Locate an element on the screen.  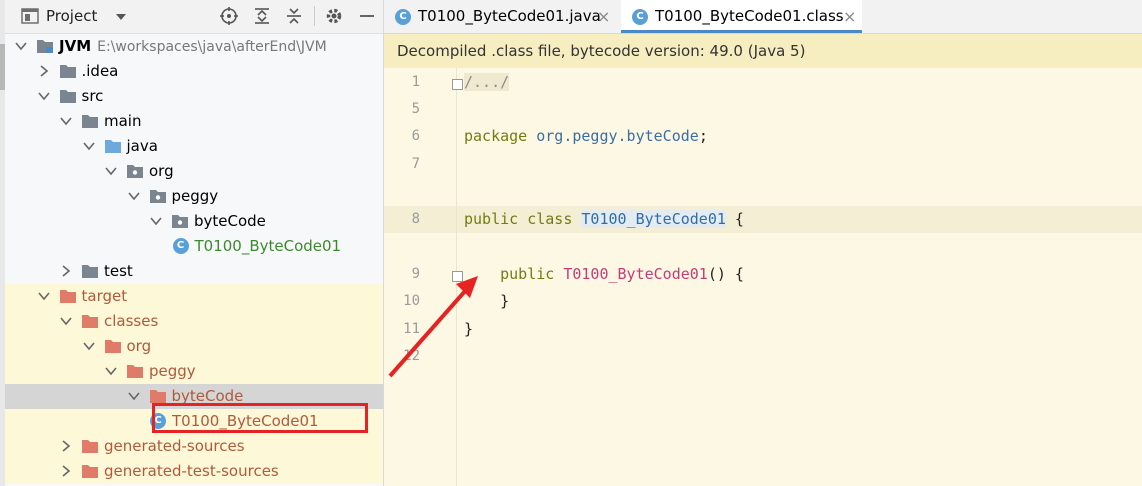
tab-label: T0100_ByteCode01.java is located at coordinates (509, 16).